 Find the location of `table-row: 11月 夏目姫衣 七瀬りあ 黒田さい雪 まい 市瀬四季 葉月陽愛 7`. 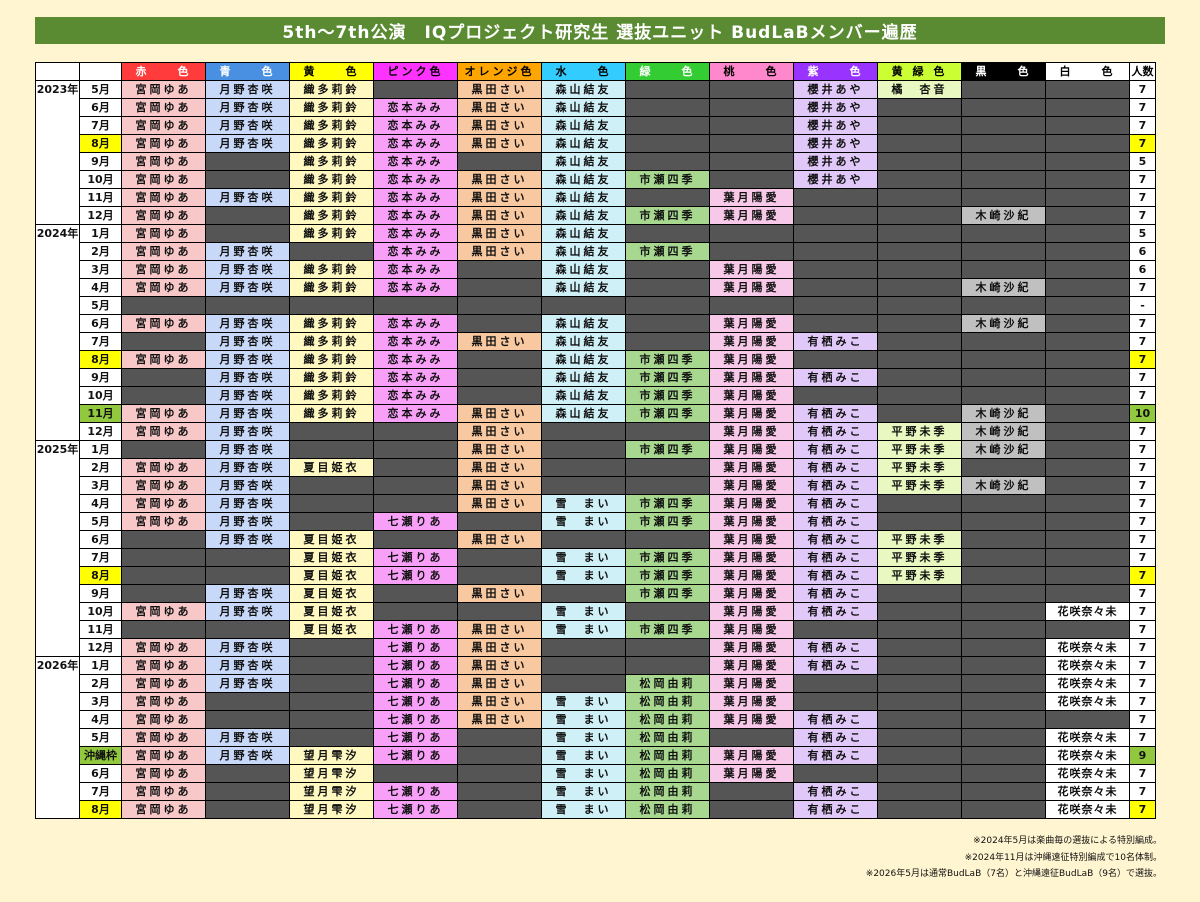

table-row: 11月 夏目姫衣 七瀬りあ 黒田さい雪 まい 市瀬四季 葉月陽愛 7 is located at coordinates (595, 629).